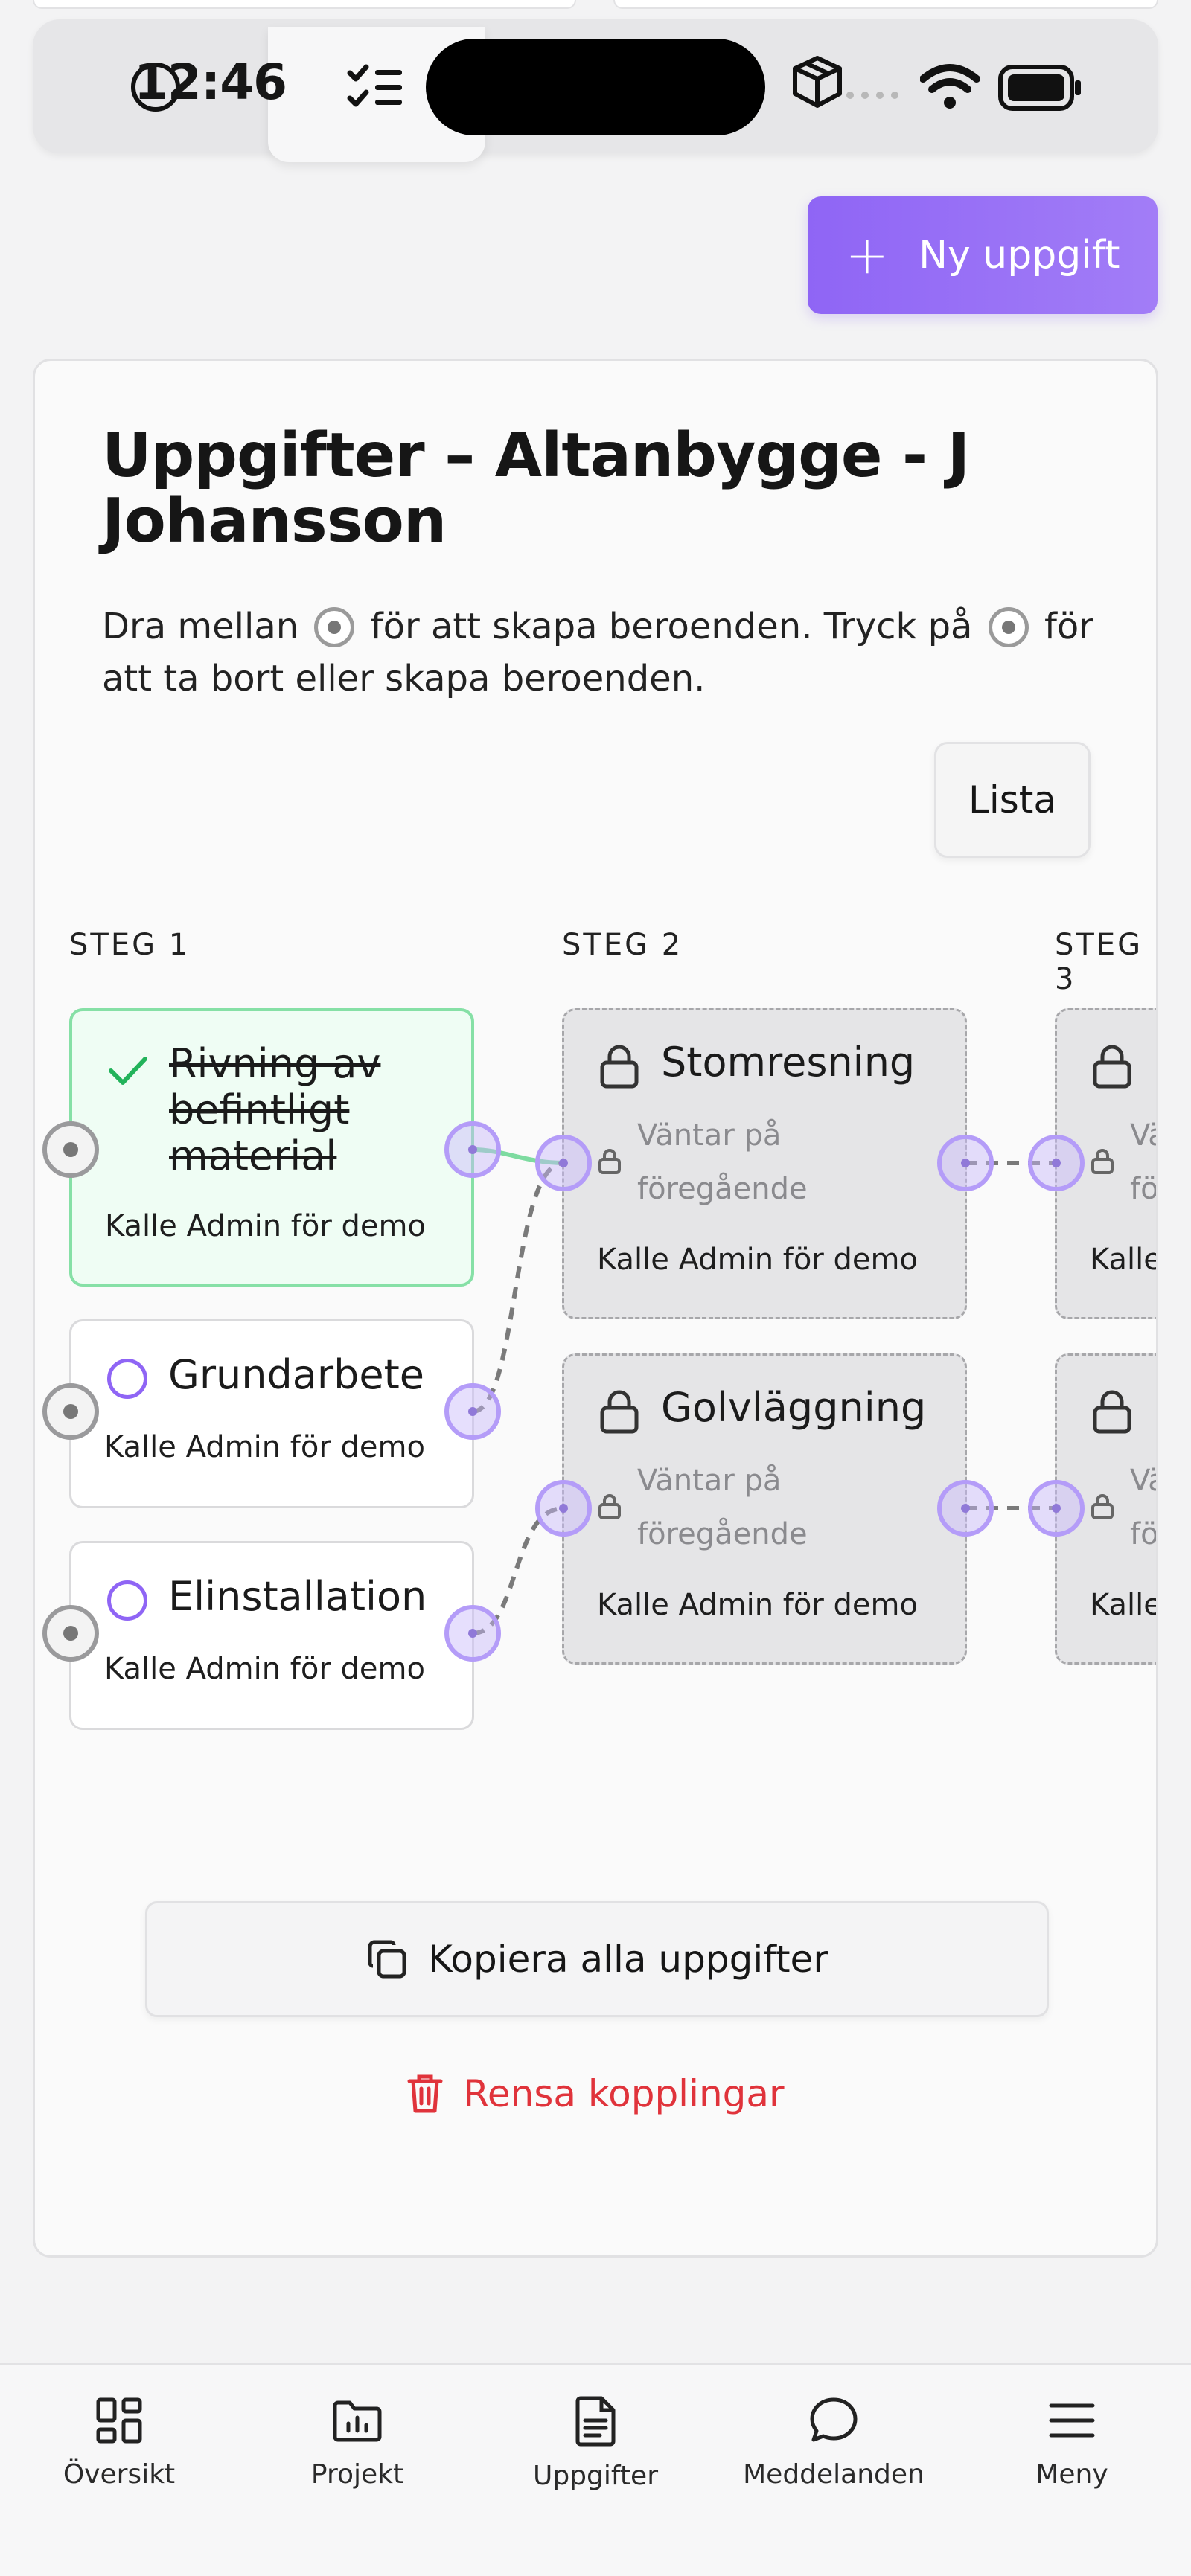 This screenshot has height=2576, width=1191. What do you see at coordinates (788, 1062) in the screenshot?
I see `task-title: Stomresning` at bounding box center [788, 1062].